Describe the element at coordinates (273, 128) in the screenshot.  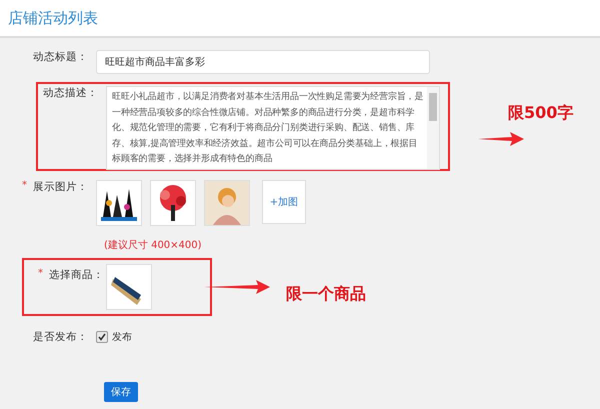
I see `description-textarea: 旺旺小礼品超市，以满足消费者对基本生活用品一次性购足需要为经营宗旨，是一种经营品项较多的综合性微店铺。对品种繁多的商品进行分类，是超市科学化、规范化管理的需要，它有利于将商品分门别类进行采购、配送、销售、库存、核算,提高管理效率和经济效益。超市公司可以在商品分类基础上，根据目标顾客的需要，选择并形成有特色的商品` at that location.